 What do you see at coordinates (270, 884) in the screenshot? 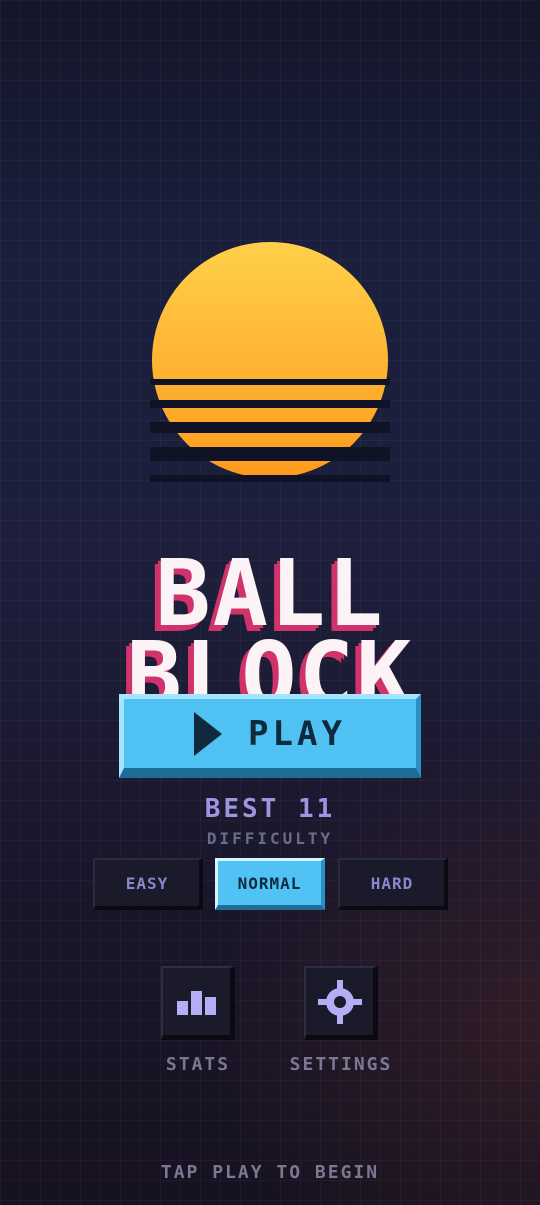
I see `difficulty-normal-button: NORMAL` at bounding box center [270, 884].